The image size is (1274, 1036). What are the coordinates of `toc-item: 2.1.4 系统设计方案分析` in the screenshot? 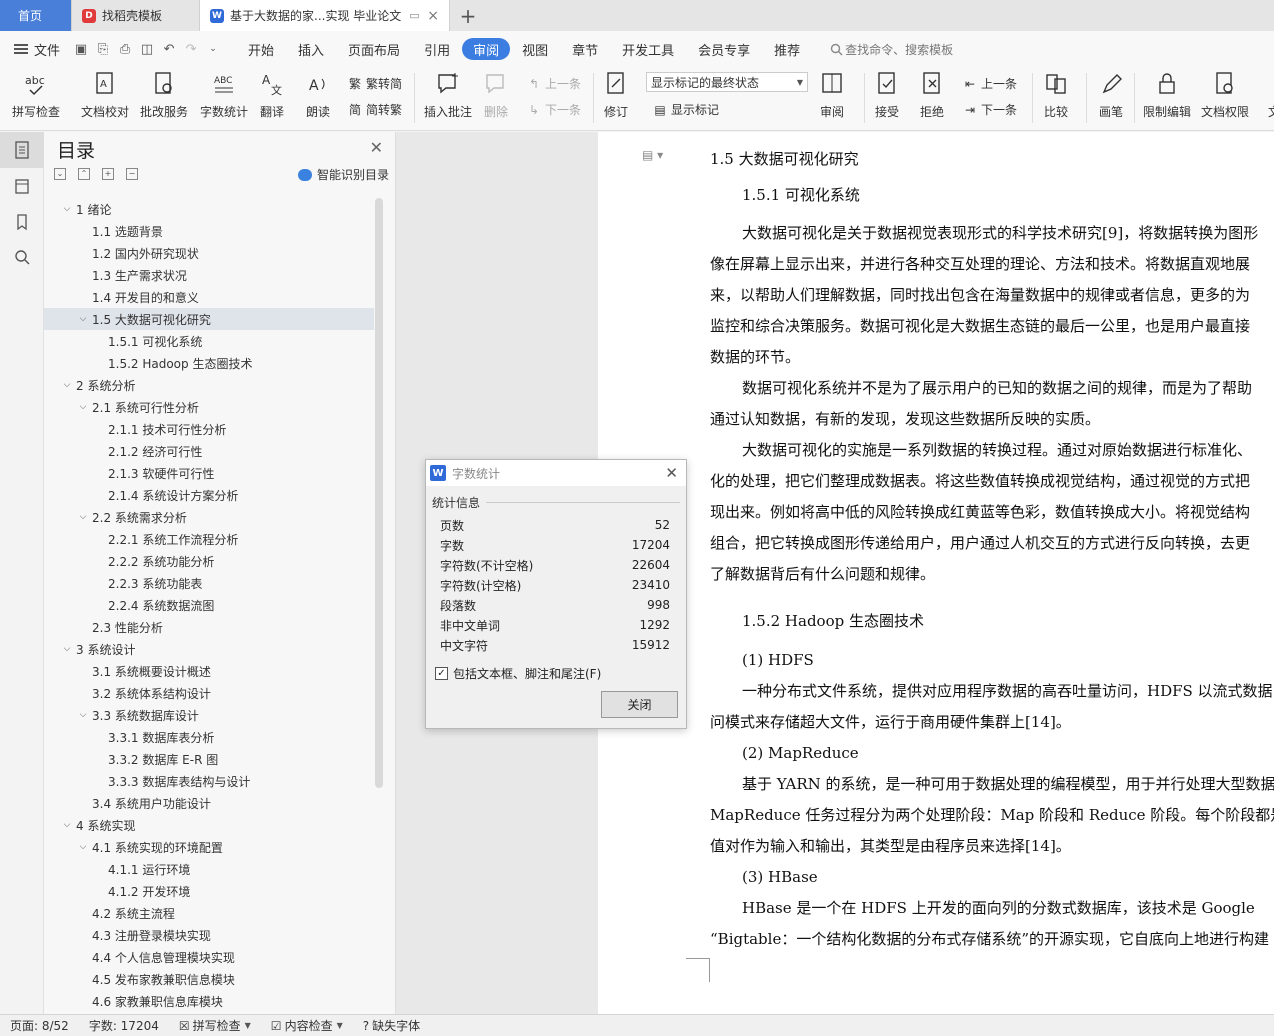 It's located at (209, 495).